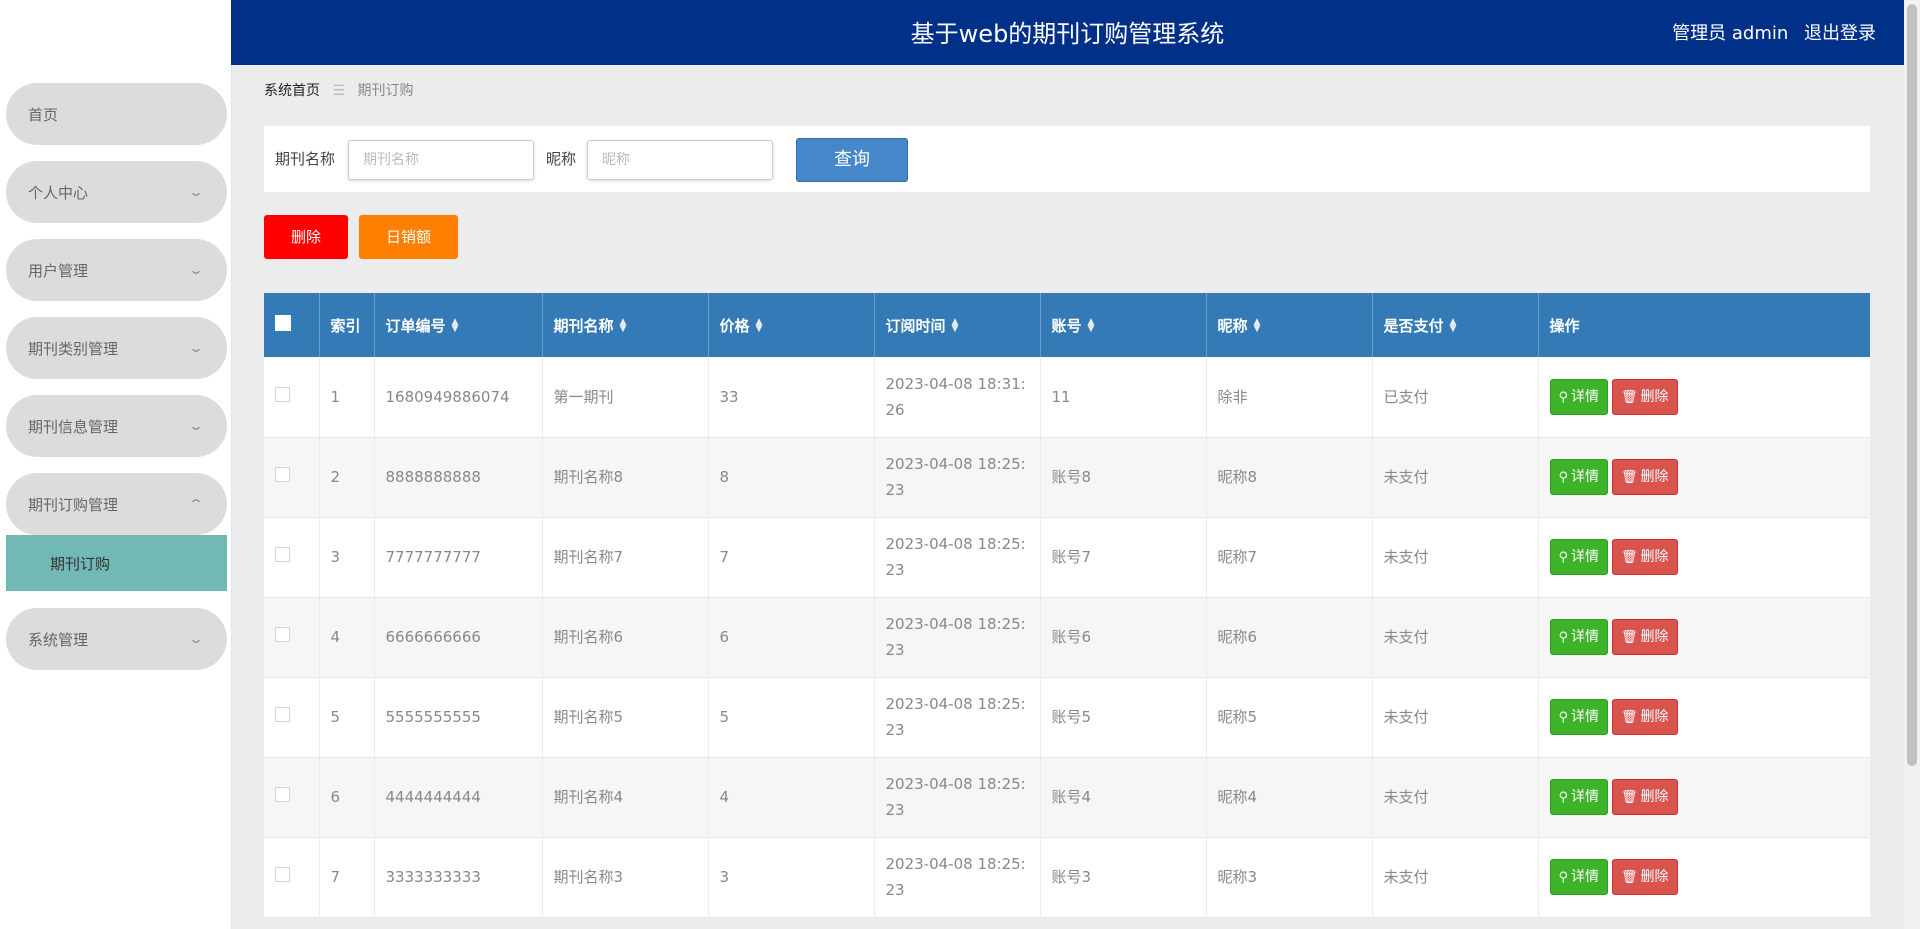  I want to click on daily-sales-button: 日销额, so click(408, 237).